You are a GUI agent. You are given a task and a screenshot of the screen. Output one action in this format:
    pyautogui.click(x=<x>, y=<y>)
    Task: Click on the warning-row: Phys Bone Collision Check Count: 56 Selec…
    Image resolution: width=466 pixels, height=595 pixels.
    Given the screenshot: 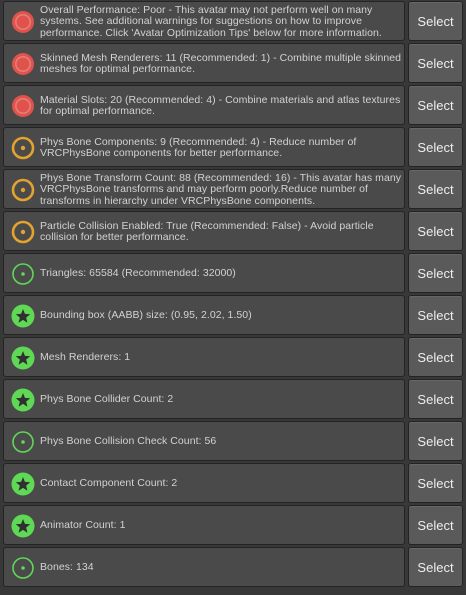 What is the action you would take?
    pyautogui.click(x=233, y=441)
    